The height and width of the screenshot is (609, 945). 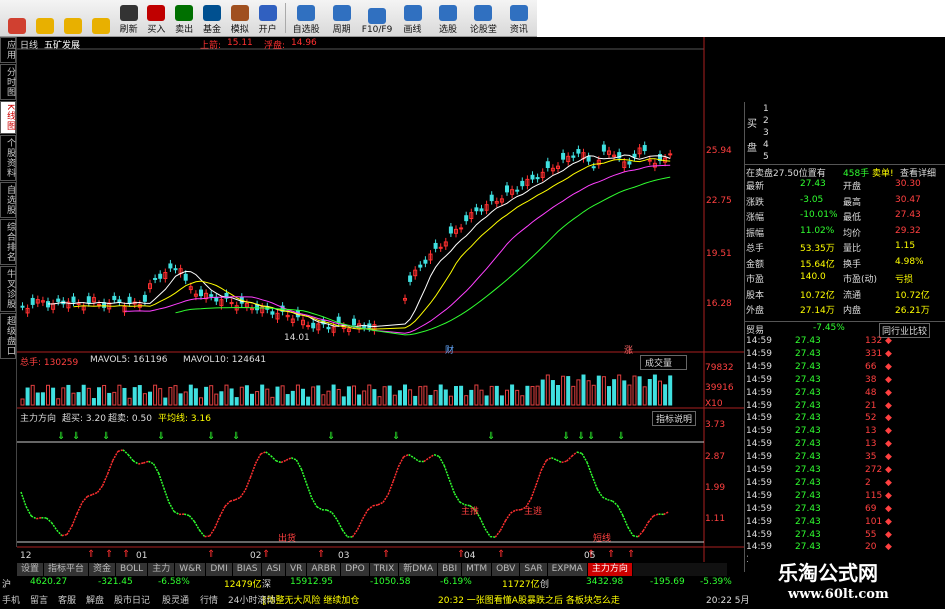 I want to click on toolbar-button-forum: 论股堂, so click(x=483, y=18).